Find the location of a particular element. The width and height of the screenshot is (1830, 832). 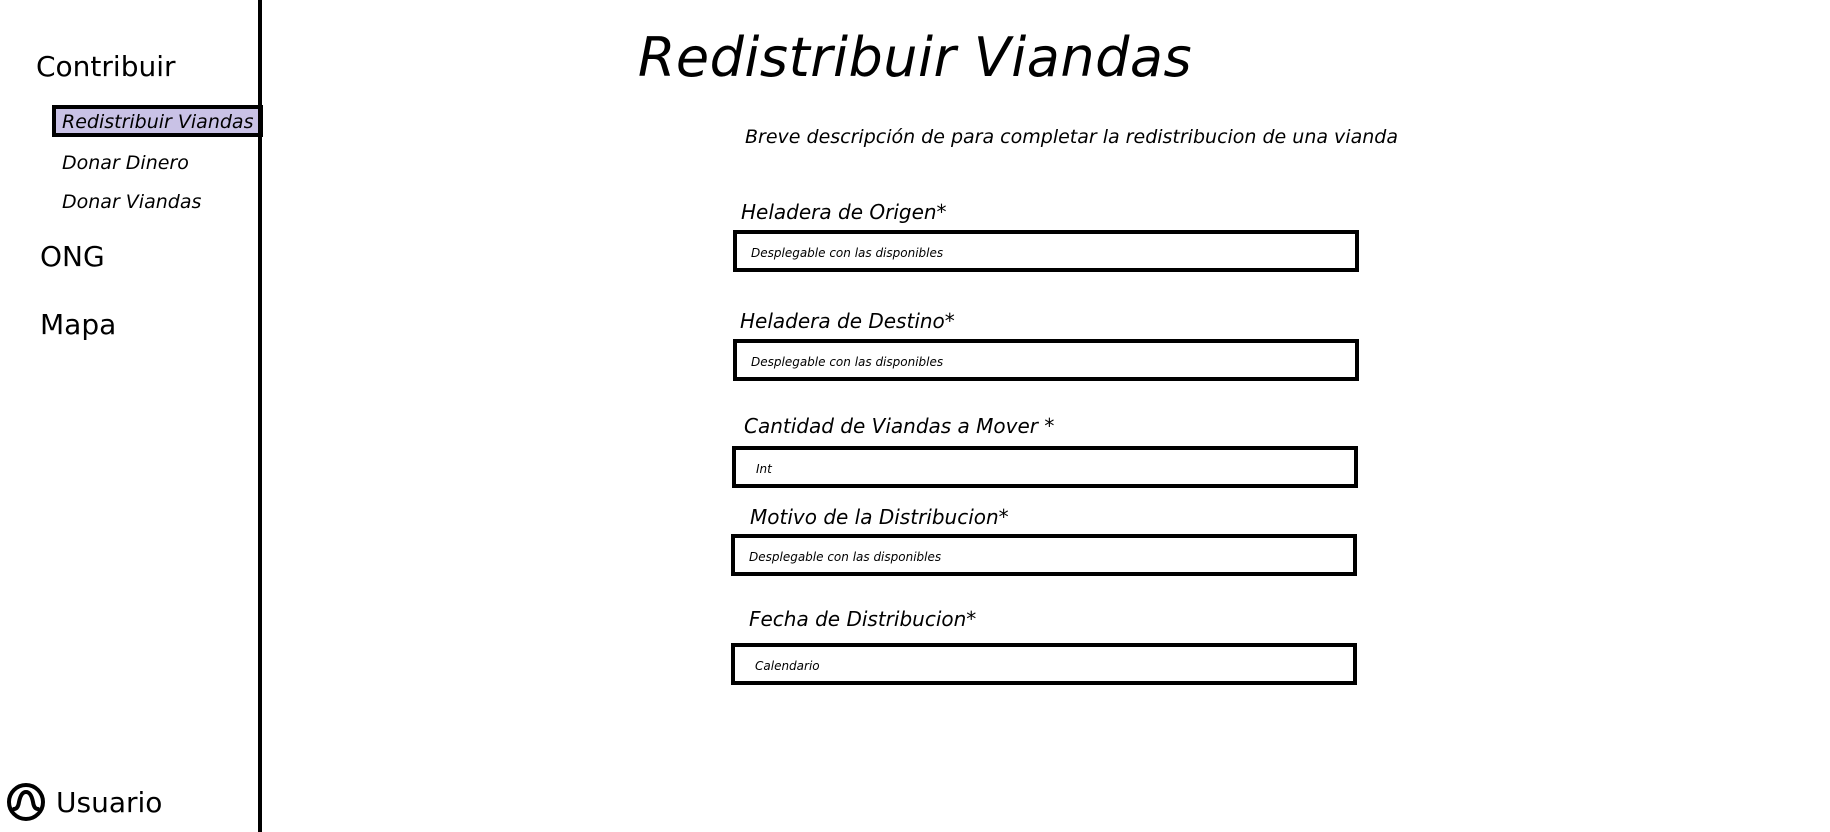

page-title: Redistribuir Viandas is located at coordinates (915, 57).